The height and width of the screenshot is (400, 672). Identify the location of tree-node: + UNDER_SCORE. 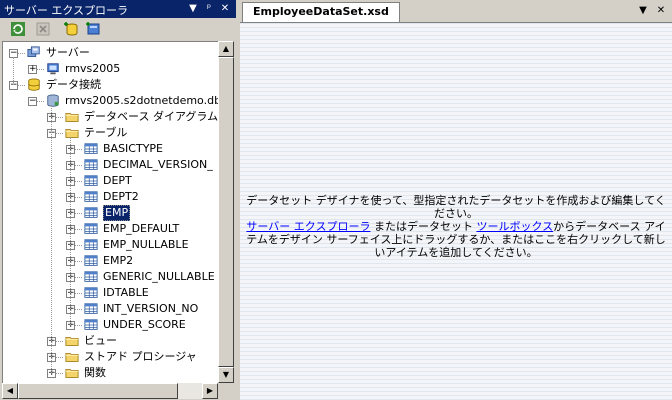
(111, 325).